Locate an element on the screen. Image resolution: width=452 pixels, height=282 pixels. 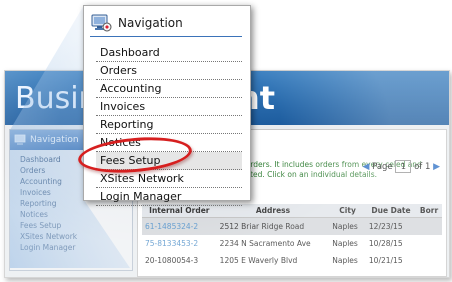
sidebar-item-xsites-network: XSites Network is located at coordinates (76, 236).